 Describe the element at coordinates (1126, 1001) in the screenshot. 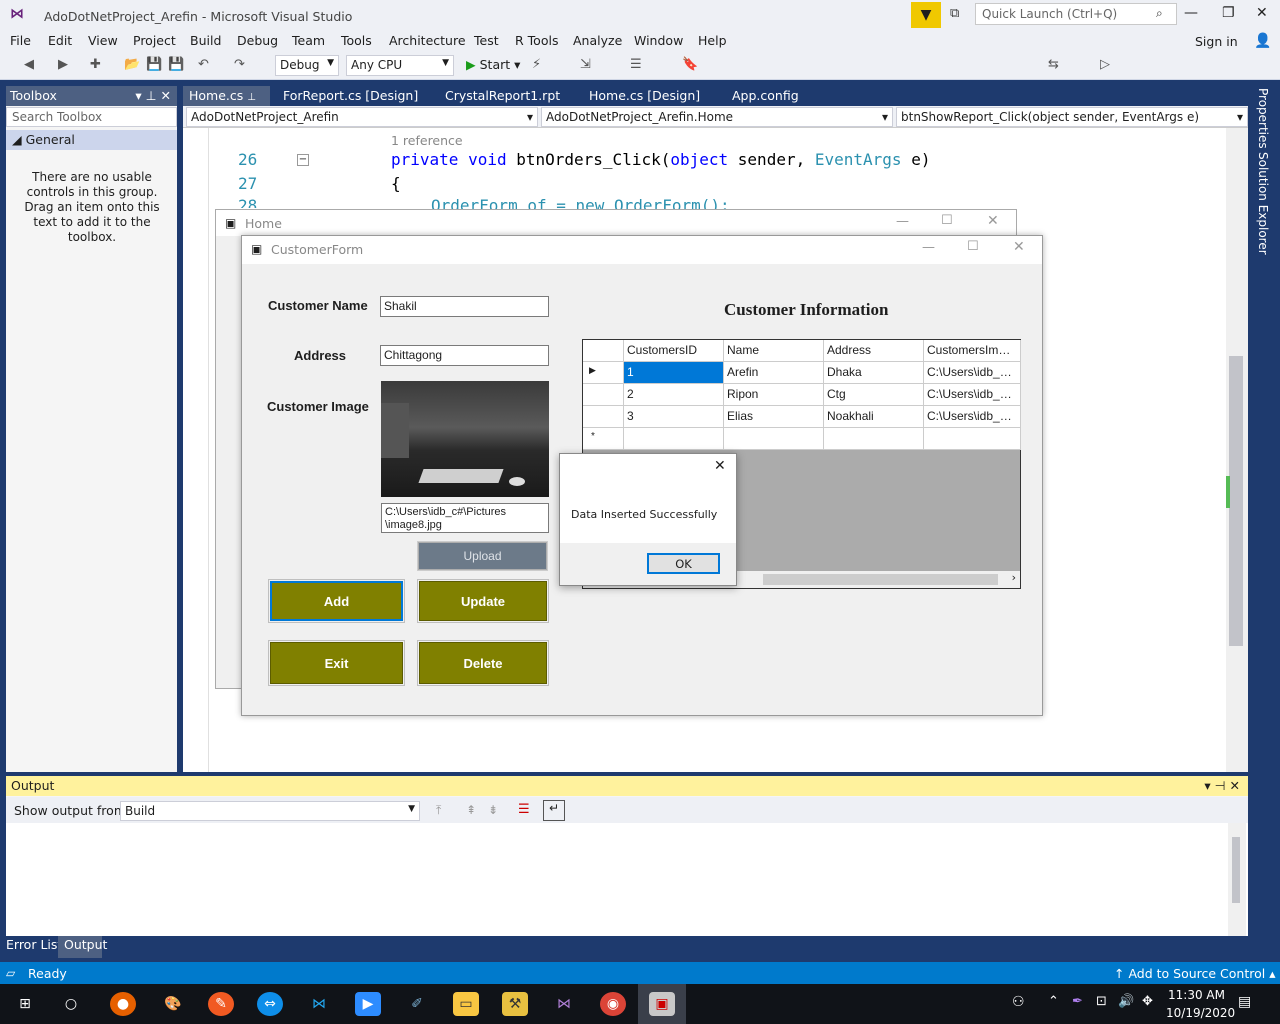

I see `volume-icon: 🔊` at that location.